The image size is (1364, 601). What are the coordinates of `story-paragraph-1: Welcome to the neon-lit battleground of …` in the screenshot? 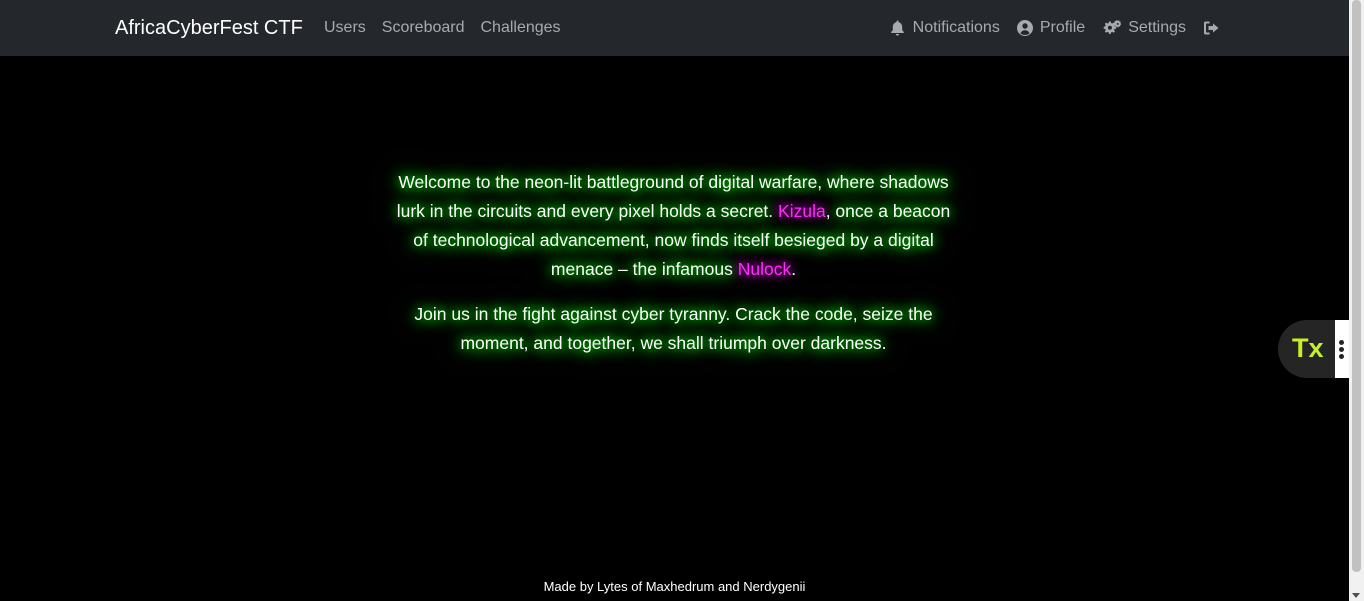 It's located at (673, 225).